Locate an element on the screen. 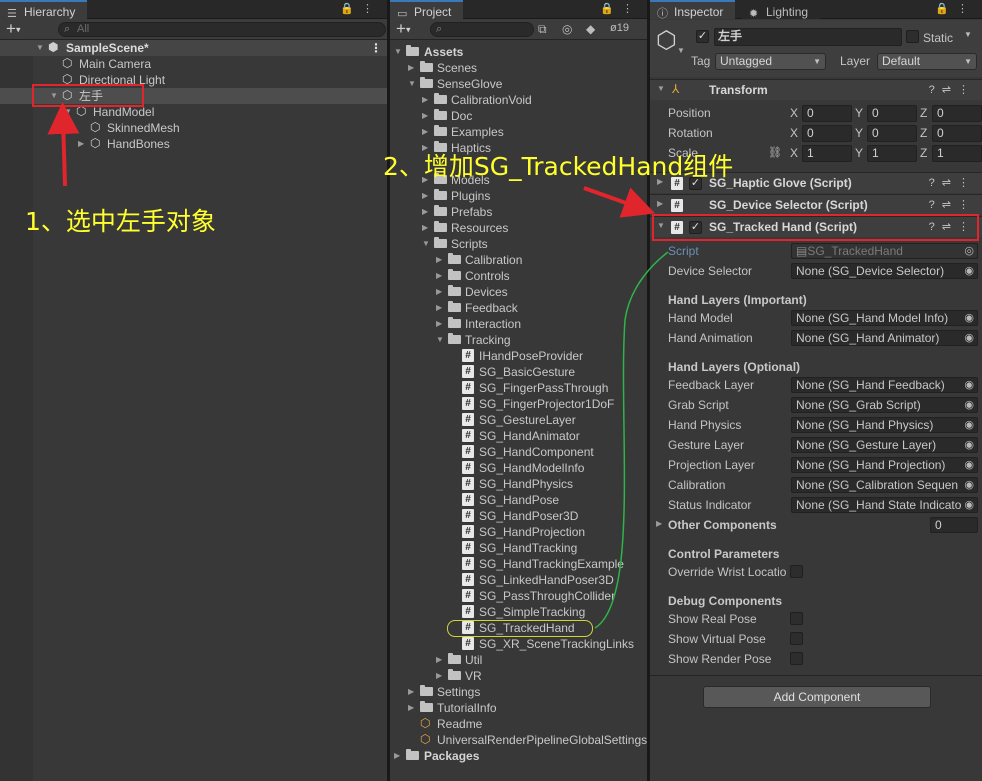 Image resolution: width=982 pixels, height=781 pixels. folder-item: ▶ Util is located at coordinates (518, 660).